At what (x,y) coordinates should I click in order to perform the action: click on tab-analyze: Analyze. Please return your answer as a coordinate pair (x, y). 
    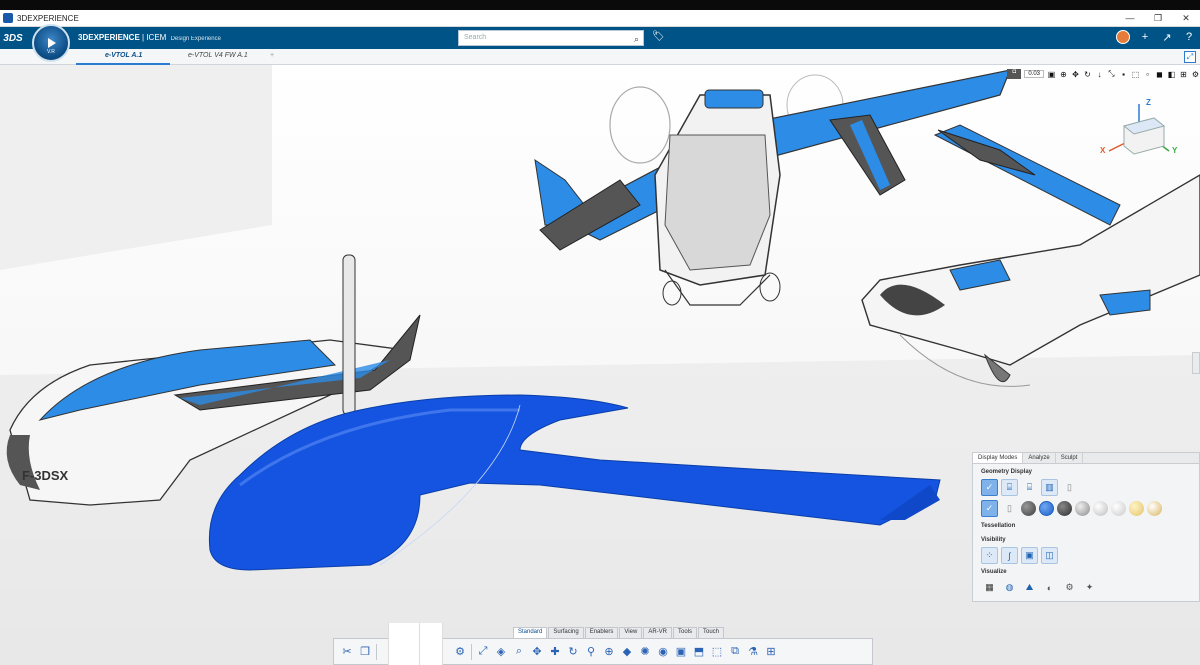
    Looking at the image, I should click on (1039, 458).